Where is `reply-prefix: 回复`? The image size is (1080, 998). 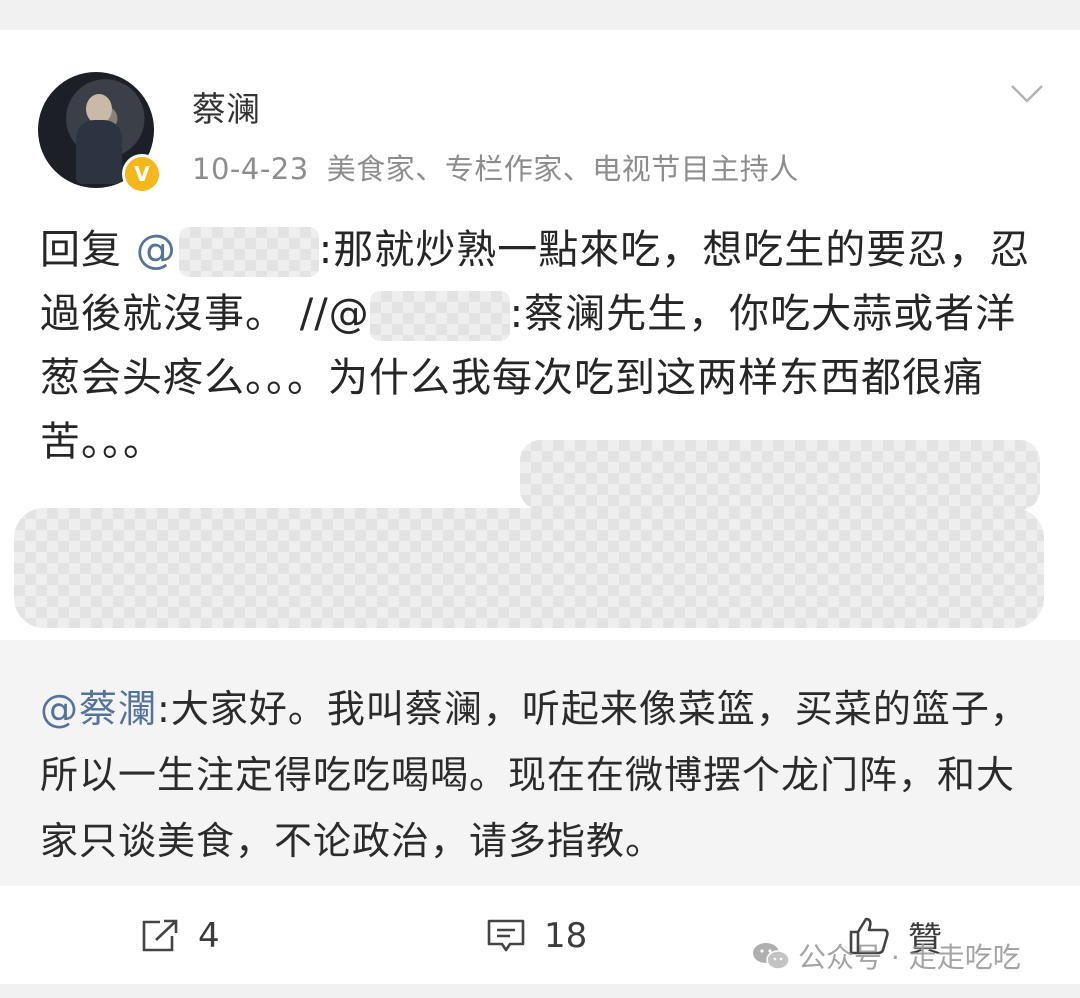 reply-prefix: 回复 is located at coordinates (88, 250).